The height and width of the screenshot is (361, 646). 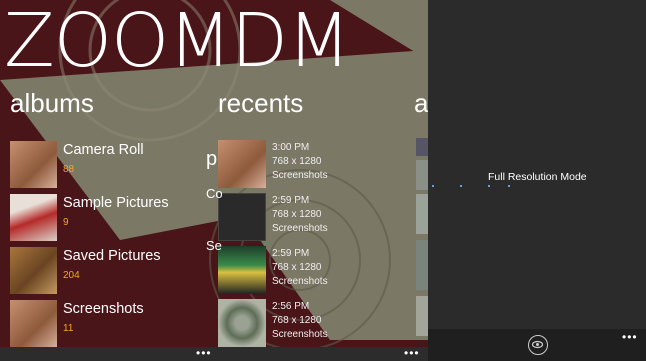 What do you see at coordinates (103, 309) in the screenshot?
I see `album-name: Screenshots` at bounding box center [103, 309].